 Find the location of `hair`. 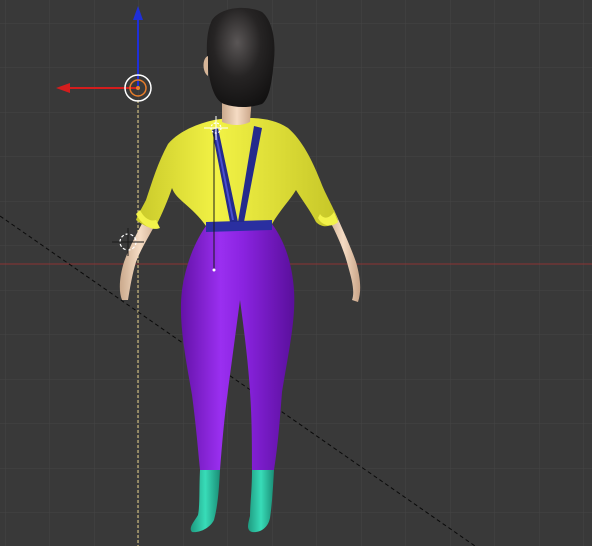

hair is located at coordinates (240, 57).